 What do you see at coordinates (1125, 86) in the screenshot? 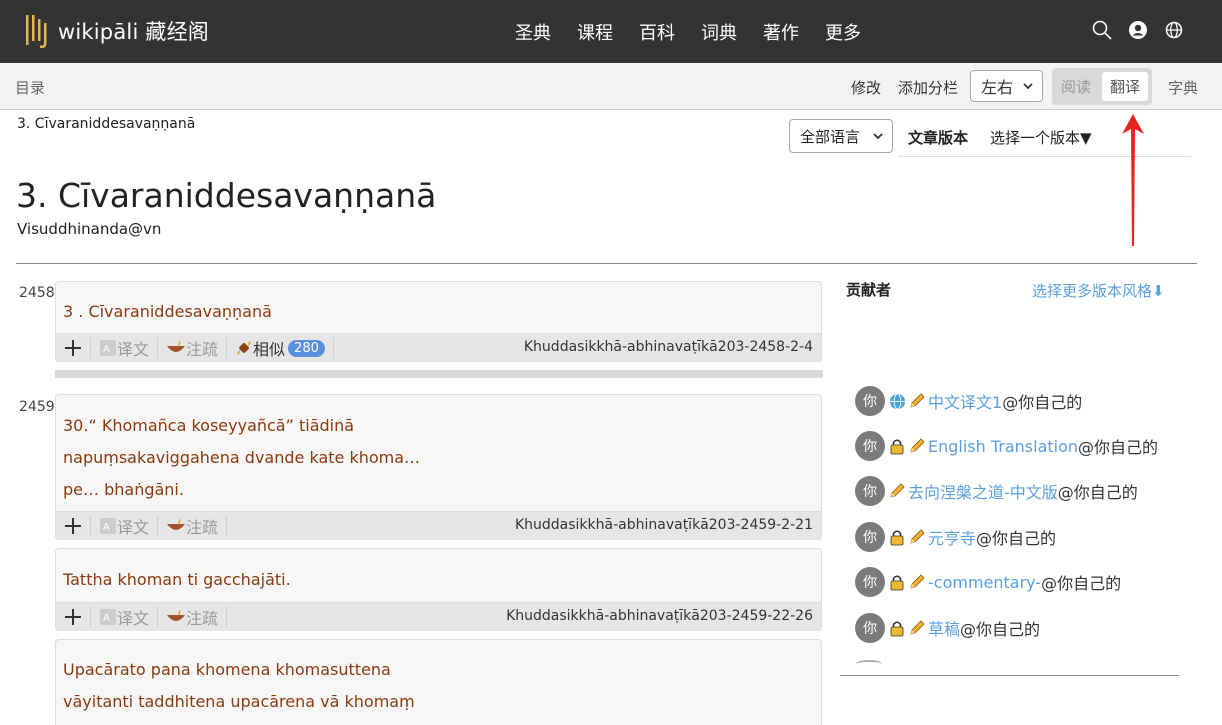
I see `translate-mode-button: 翻译` at bounding box center [1125, 86].